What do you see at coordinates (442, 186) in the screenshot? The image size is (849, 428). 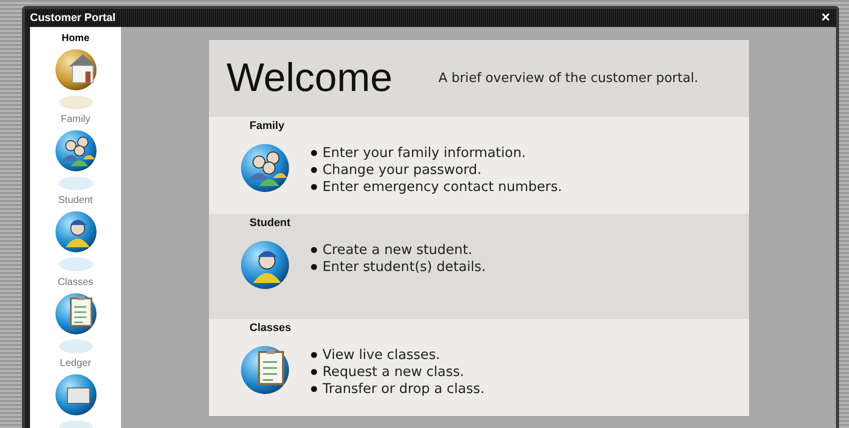 I see `bullet-text: Enter emergency contact numbers.` at bounding box center [442, 186].